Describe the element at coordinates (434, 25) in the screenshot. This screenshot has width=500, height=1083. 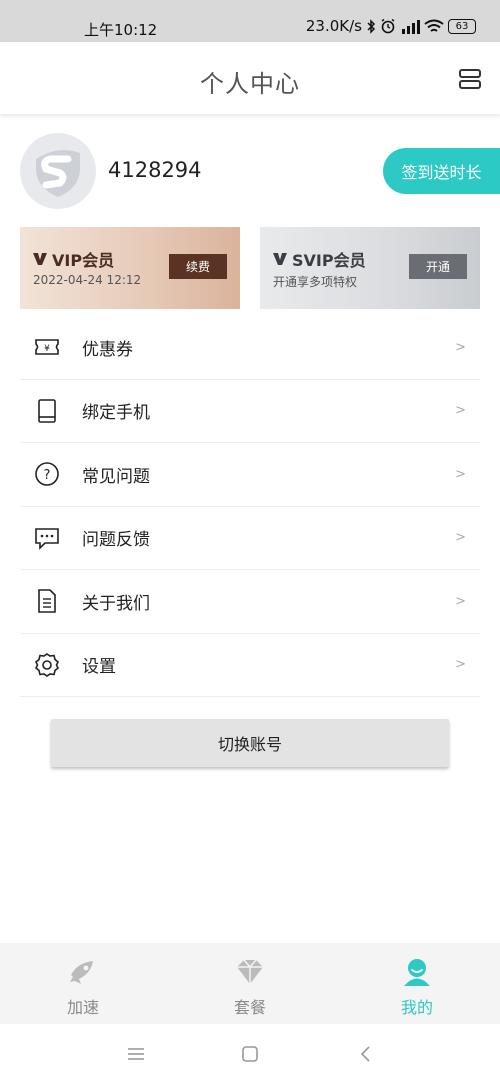
I see `wifi-icon` at that location.